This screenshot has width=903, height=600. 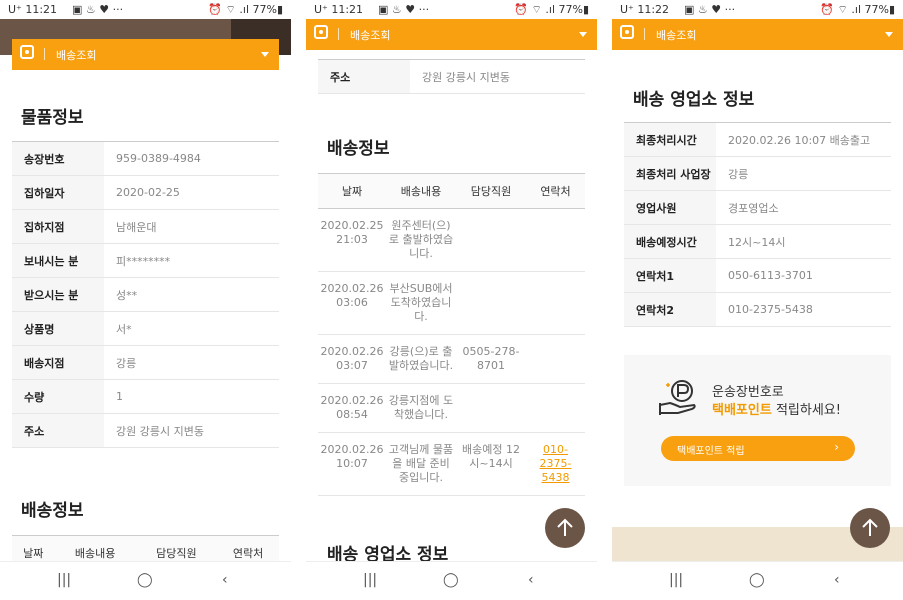 I want to click on item-info-title: 물품정보, so click(x=52, y=118).